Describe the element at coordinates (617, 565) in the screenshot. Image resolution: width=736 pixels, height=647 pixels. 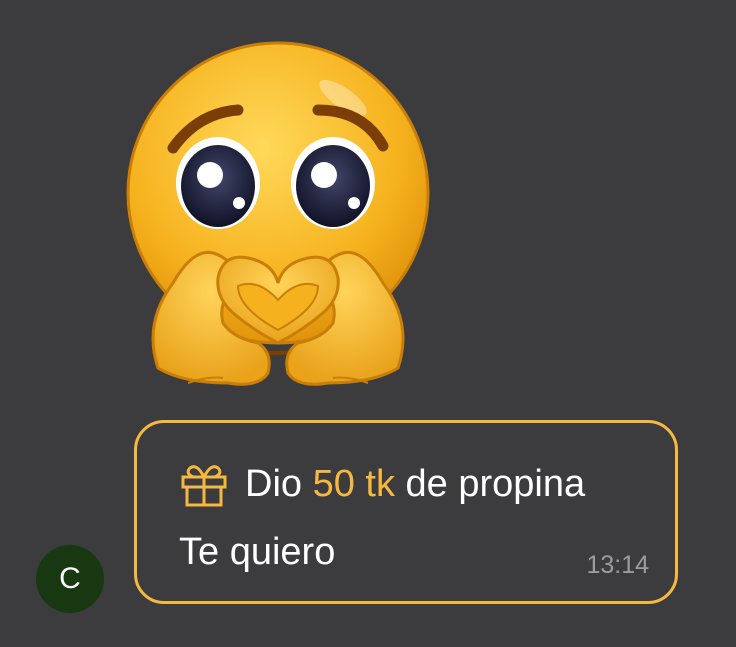
I see `message-time: 13:14` at that location.